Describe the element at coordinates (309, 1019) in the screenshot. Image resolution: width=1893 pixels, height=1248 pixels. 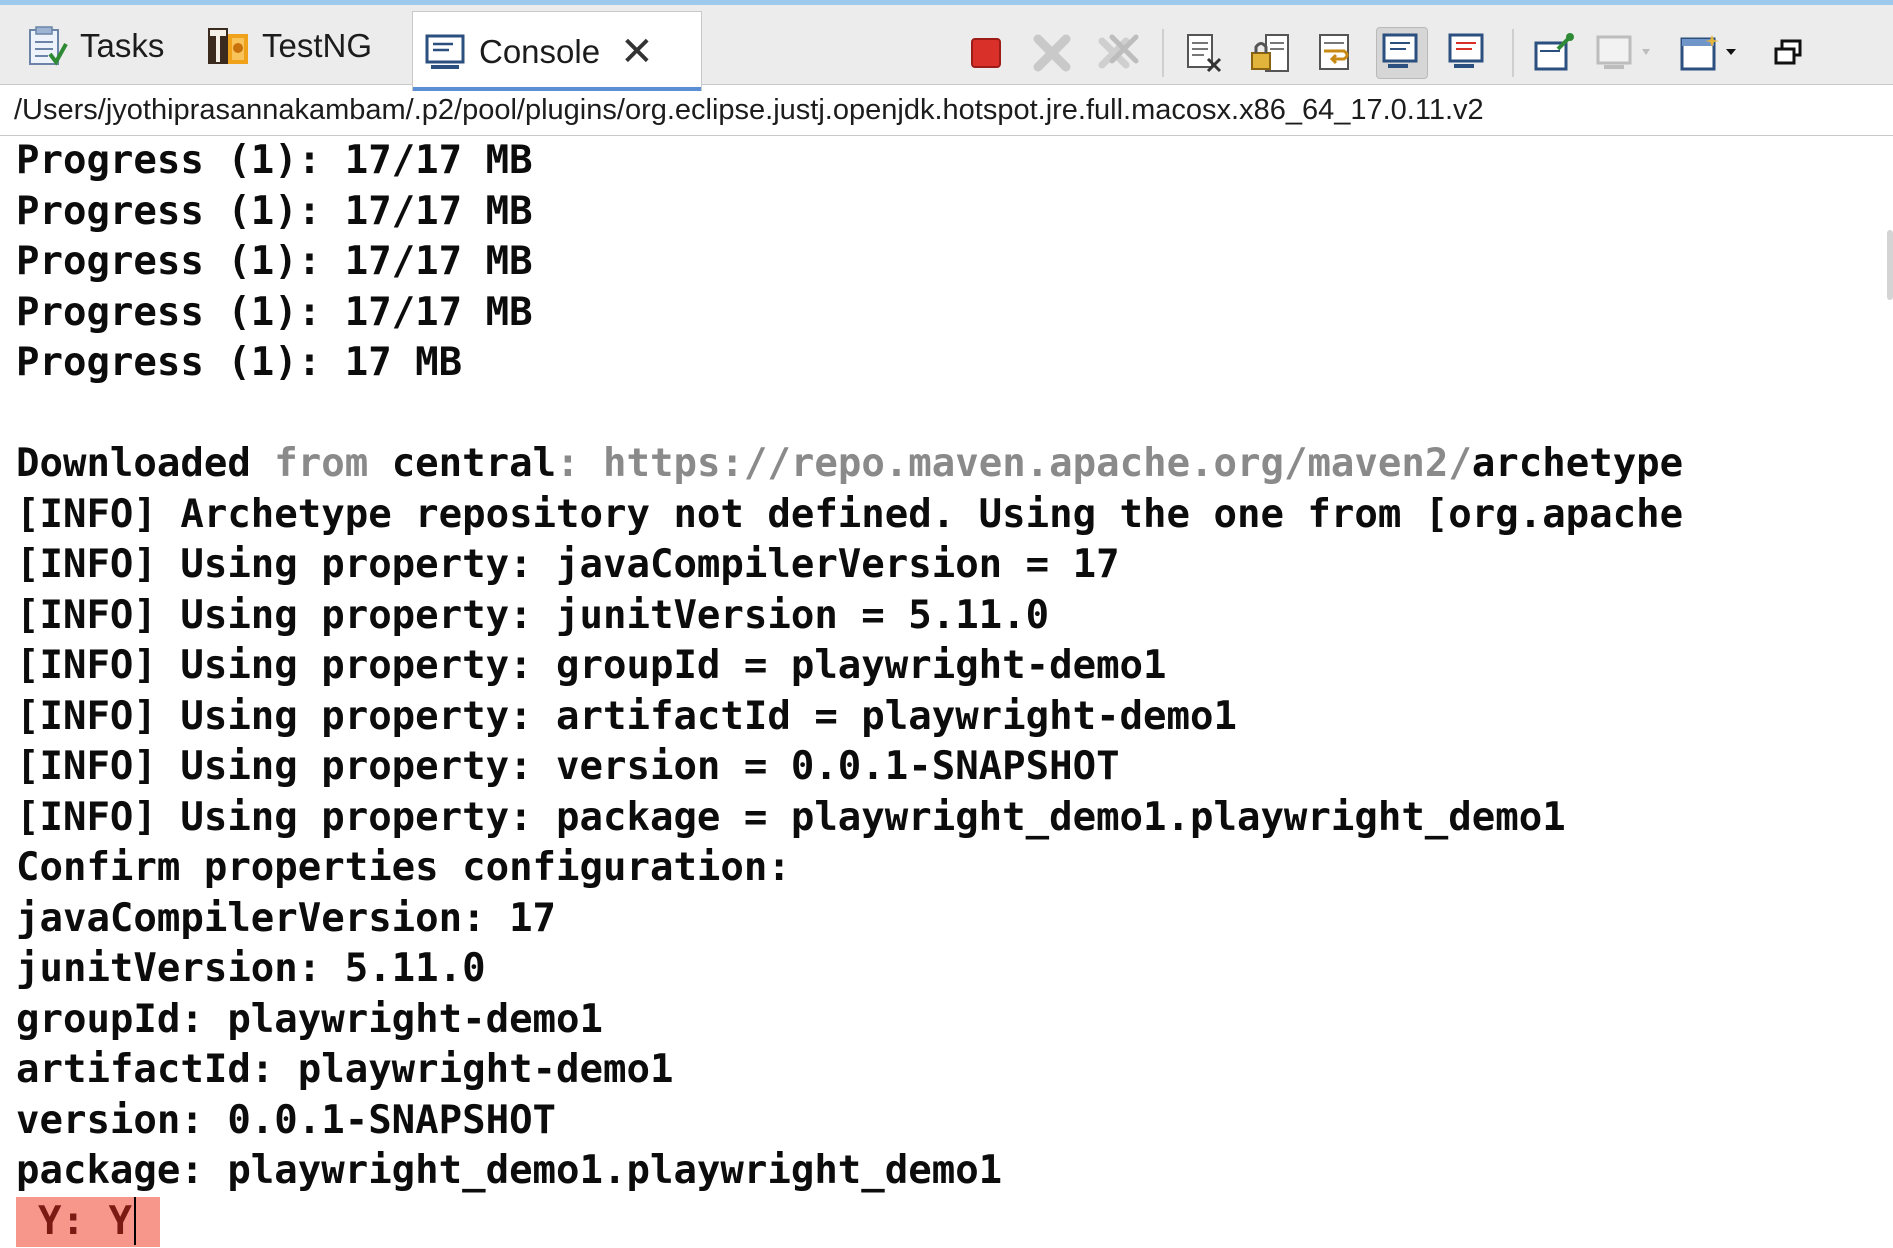
I see `console-line: groupId: playwright-demo1` at that location.